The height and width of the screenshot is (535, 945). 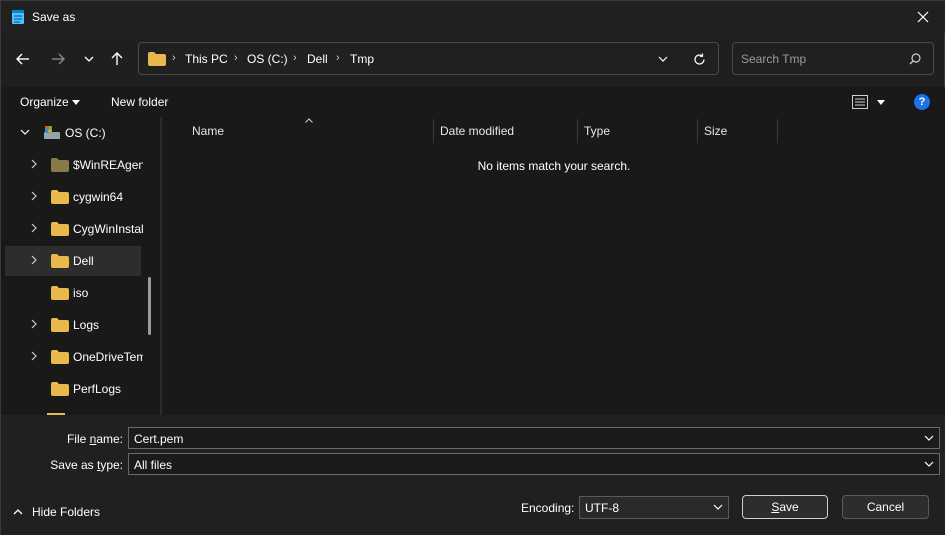 I want to click on help-icon: ?, so click(x=922, y=102).